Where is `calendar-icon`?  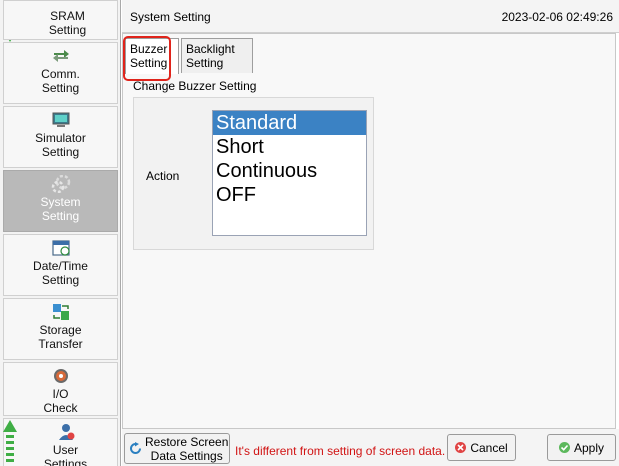 calendar-icon is located at coordinates (60, 248).